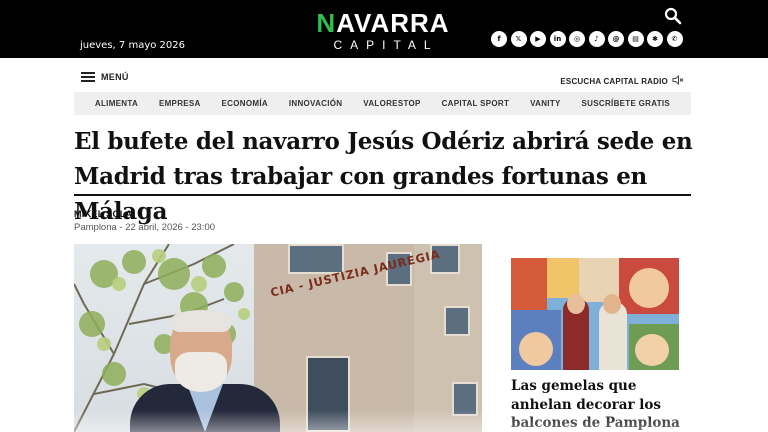  Describe the element at coordinates (386, 45) in the screenshot. I see `logo-subtitle: CAPITAL` at that location.